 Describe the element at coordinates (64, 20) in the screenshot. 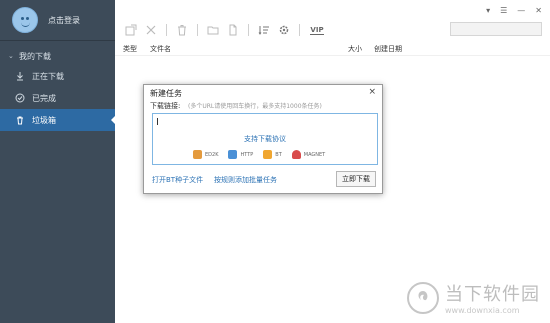

I see `login-link: 点击登录` at that location.